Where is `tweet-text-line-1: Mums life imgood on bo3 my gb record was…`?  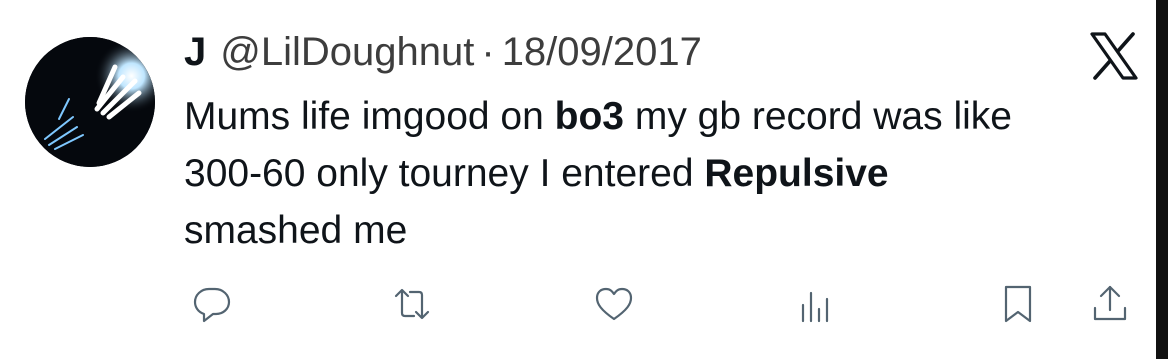
tweet-text-line-1: Mums life imgood on bo3 my gb record was… is located at coordinates (664, 116).